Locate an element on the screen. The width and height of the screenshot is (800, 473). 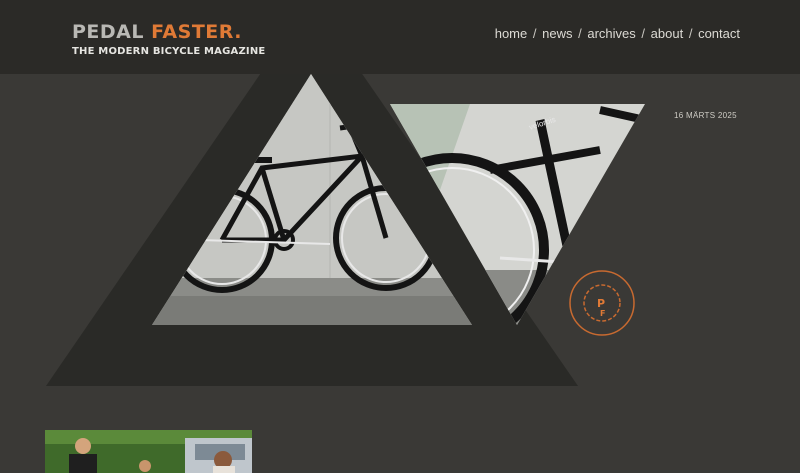
logo-tagline: THE MODERN BICYCLE MAGAZINE is located at coordinates (169, 51).